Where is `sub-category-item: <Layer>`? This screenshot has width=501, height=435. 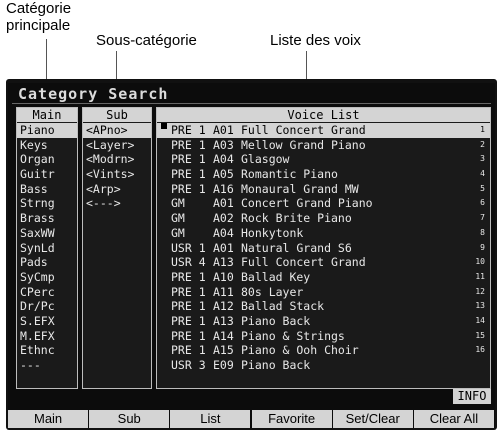
sub-category-item: <Layer> is located at coordinates (117, 145).